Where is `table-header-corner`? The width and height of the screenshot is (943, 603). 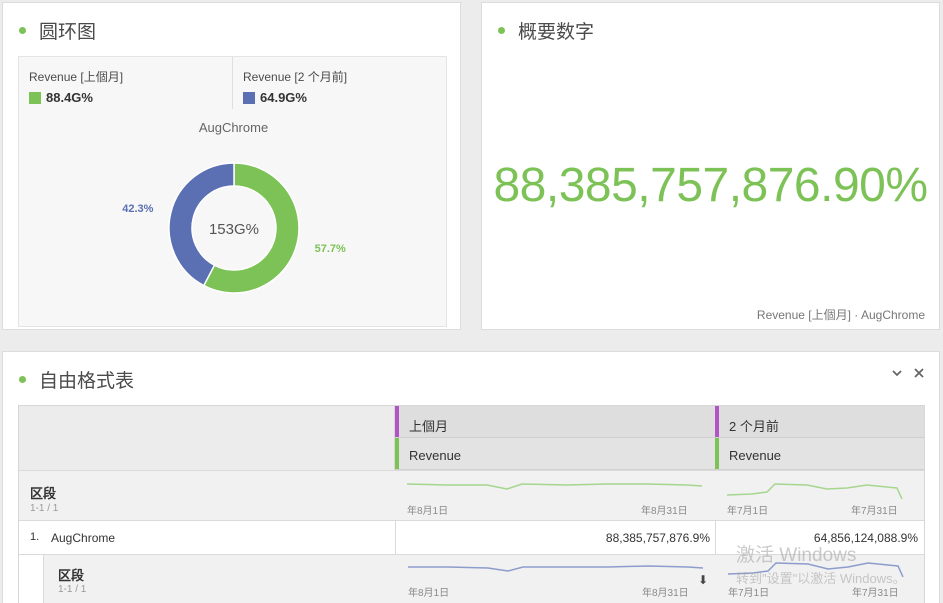
table-header-corner is located at coordinates (207, 438).